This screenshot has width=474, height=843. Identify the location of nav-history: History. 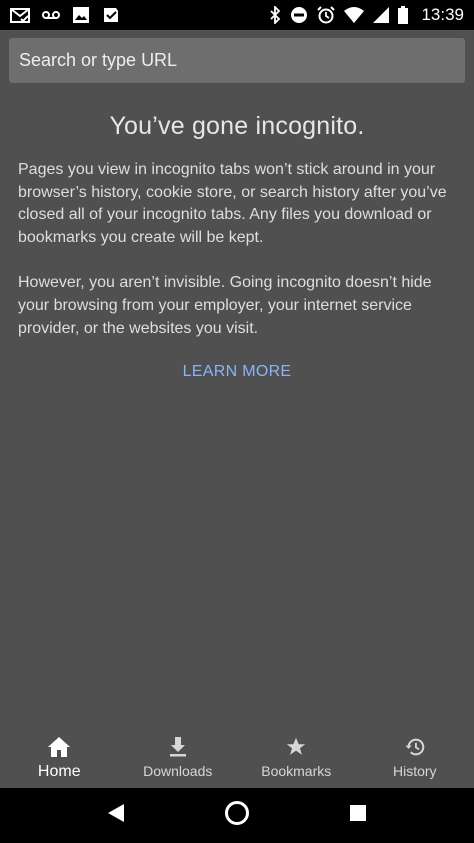
(415, 758).